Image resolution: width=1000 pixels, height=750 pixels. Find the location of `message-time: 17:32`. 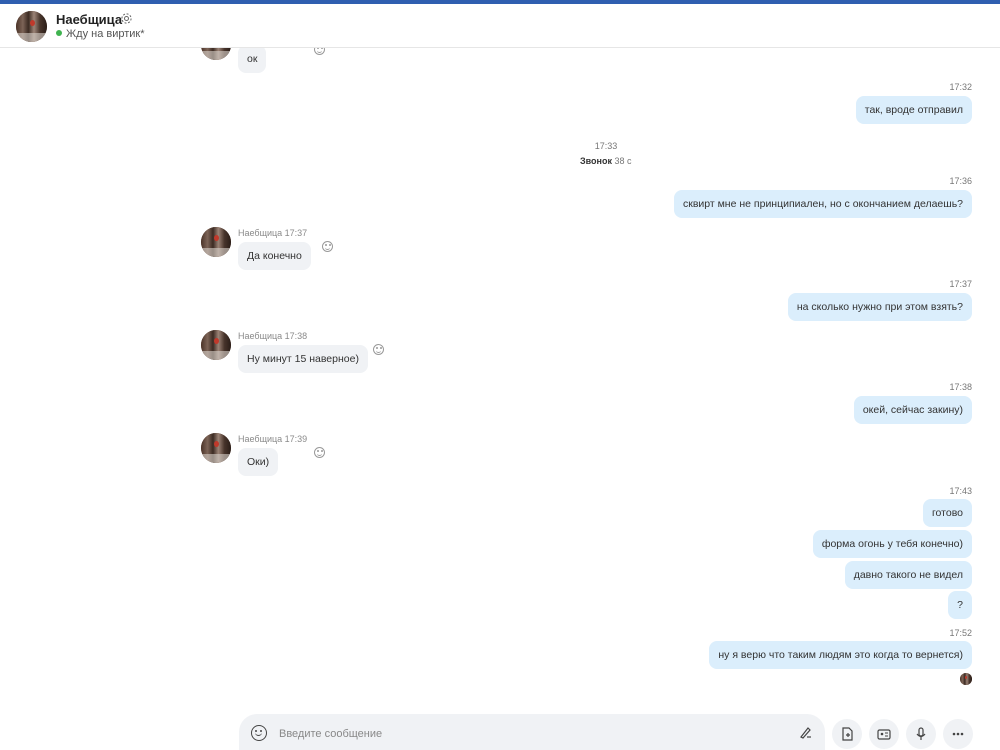

message-time: 17:32 is located at coordinates (960, 87).